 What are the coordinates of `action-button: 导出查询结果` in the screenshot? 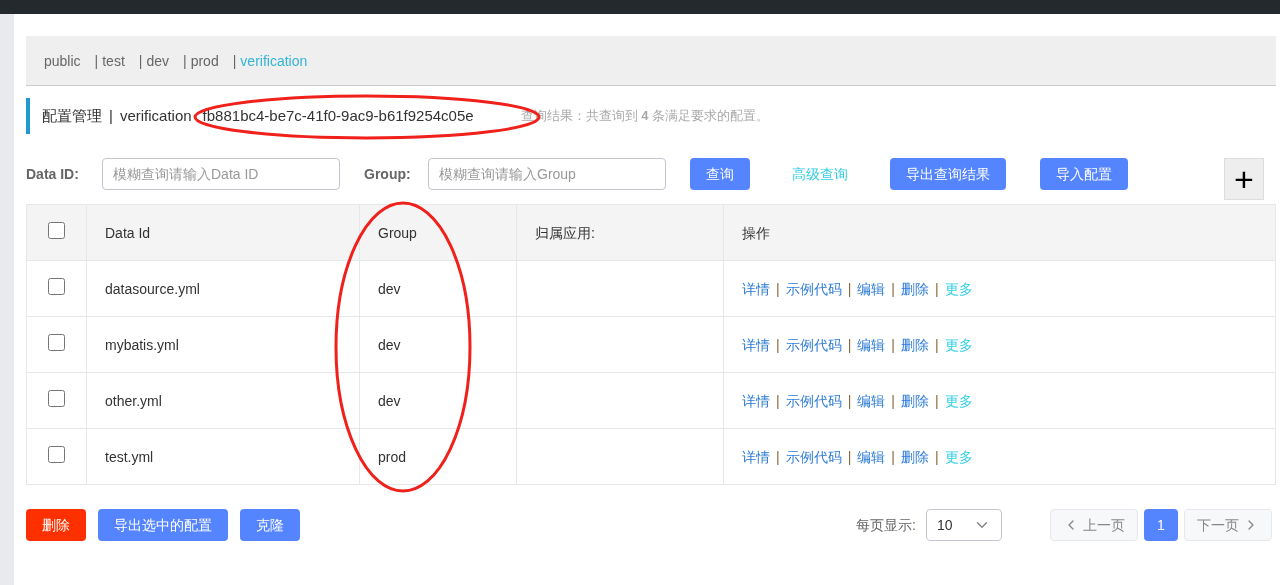 It's located at (948, 174).